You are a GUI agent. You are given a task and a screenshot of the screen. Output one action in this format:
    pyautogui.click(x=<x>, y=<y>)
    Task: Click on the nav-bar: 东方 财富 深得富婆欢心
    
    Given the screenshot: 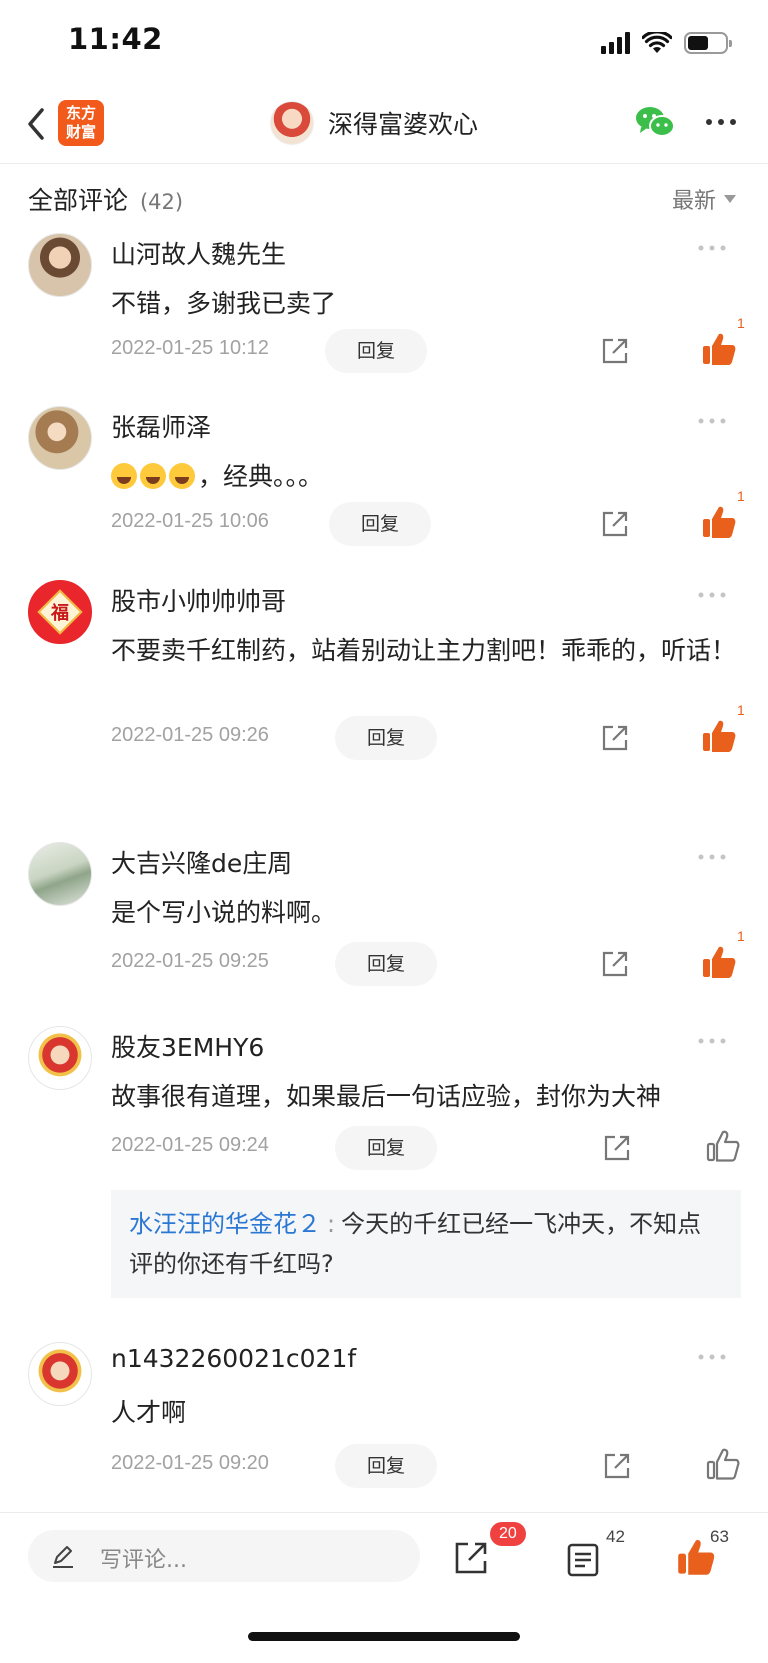 What is the action you would take?
    pyautogui.click(x=384, y=124)
    